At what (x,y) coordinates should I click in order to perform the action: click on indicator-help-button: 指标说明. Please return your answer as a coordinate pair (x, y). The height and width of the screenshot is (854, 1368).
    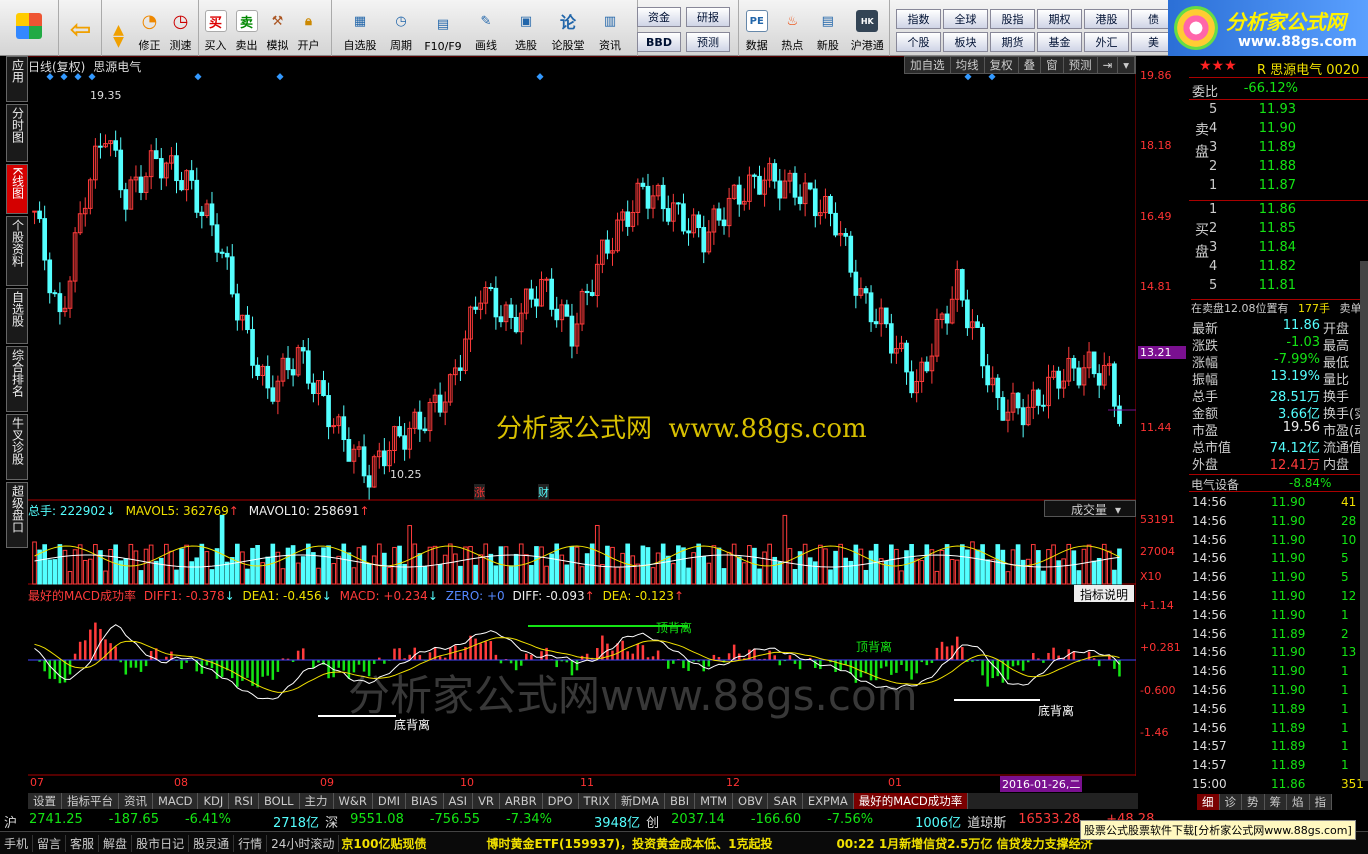
    Looking at the image, I should click on (1103, 593).